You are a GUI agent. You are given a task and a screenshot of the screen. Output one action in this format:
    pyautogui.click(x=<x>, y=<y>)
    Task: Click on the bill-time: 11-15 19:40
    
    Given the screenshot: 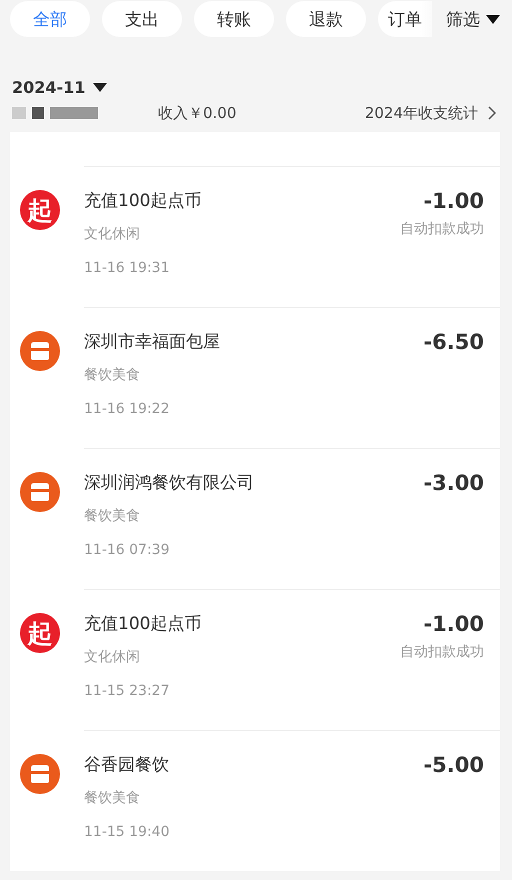 What is the action you would take?
    pyautogui.click(x=127, y=832)
    